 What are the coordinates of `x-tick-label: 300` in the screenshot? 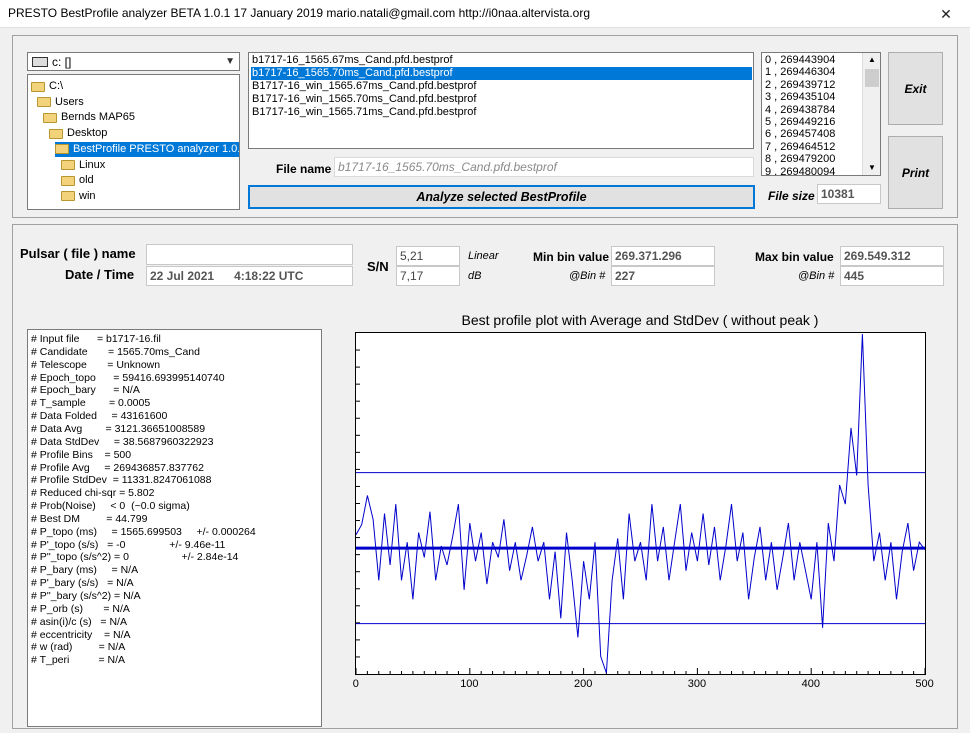 It's located at (697, 684).